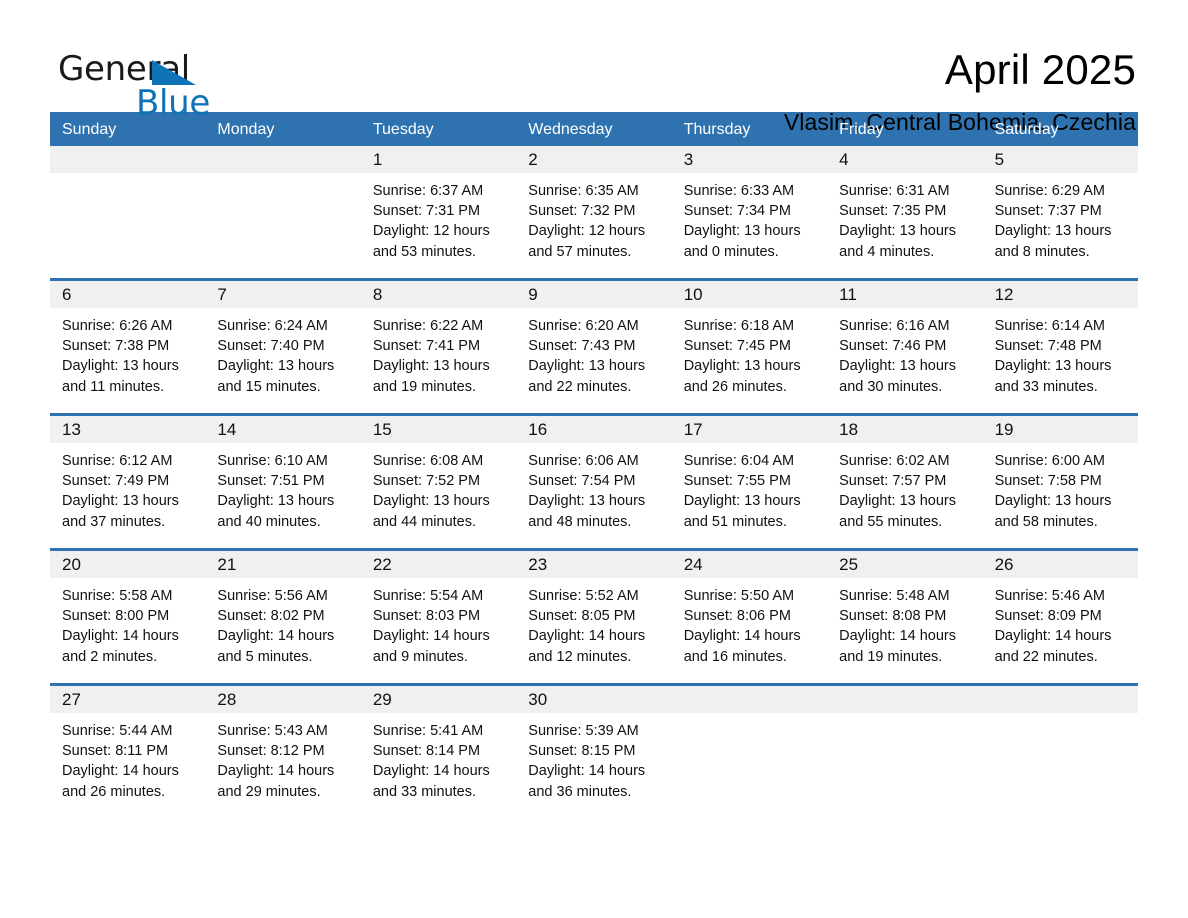  I want to click on daylight-line2-text: and 5 minutes., so click(265, 656).